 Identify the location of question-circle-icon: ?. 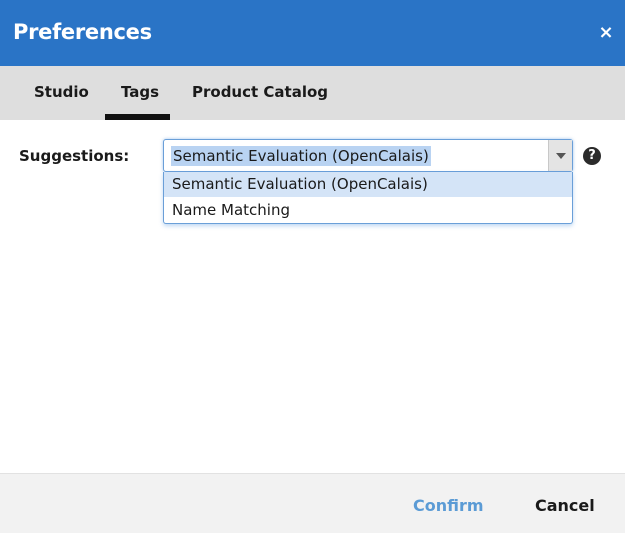
(592, 156).